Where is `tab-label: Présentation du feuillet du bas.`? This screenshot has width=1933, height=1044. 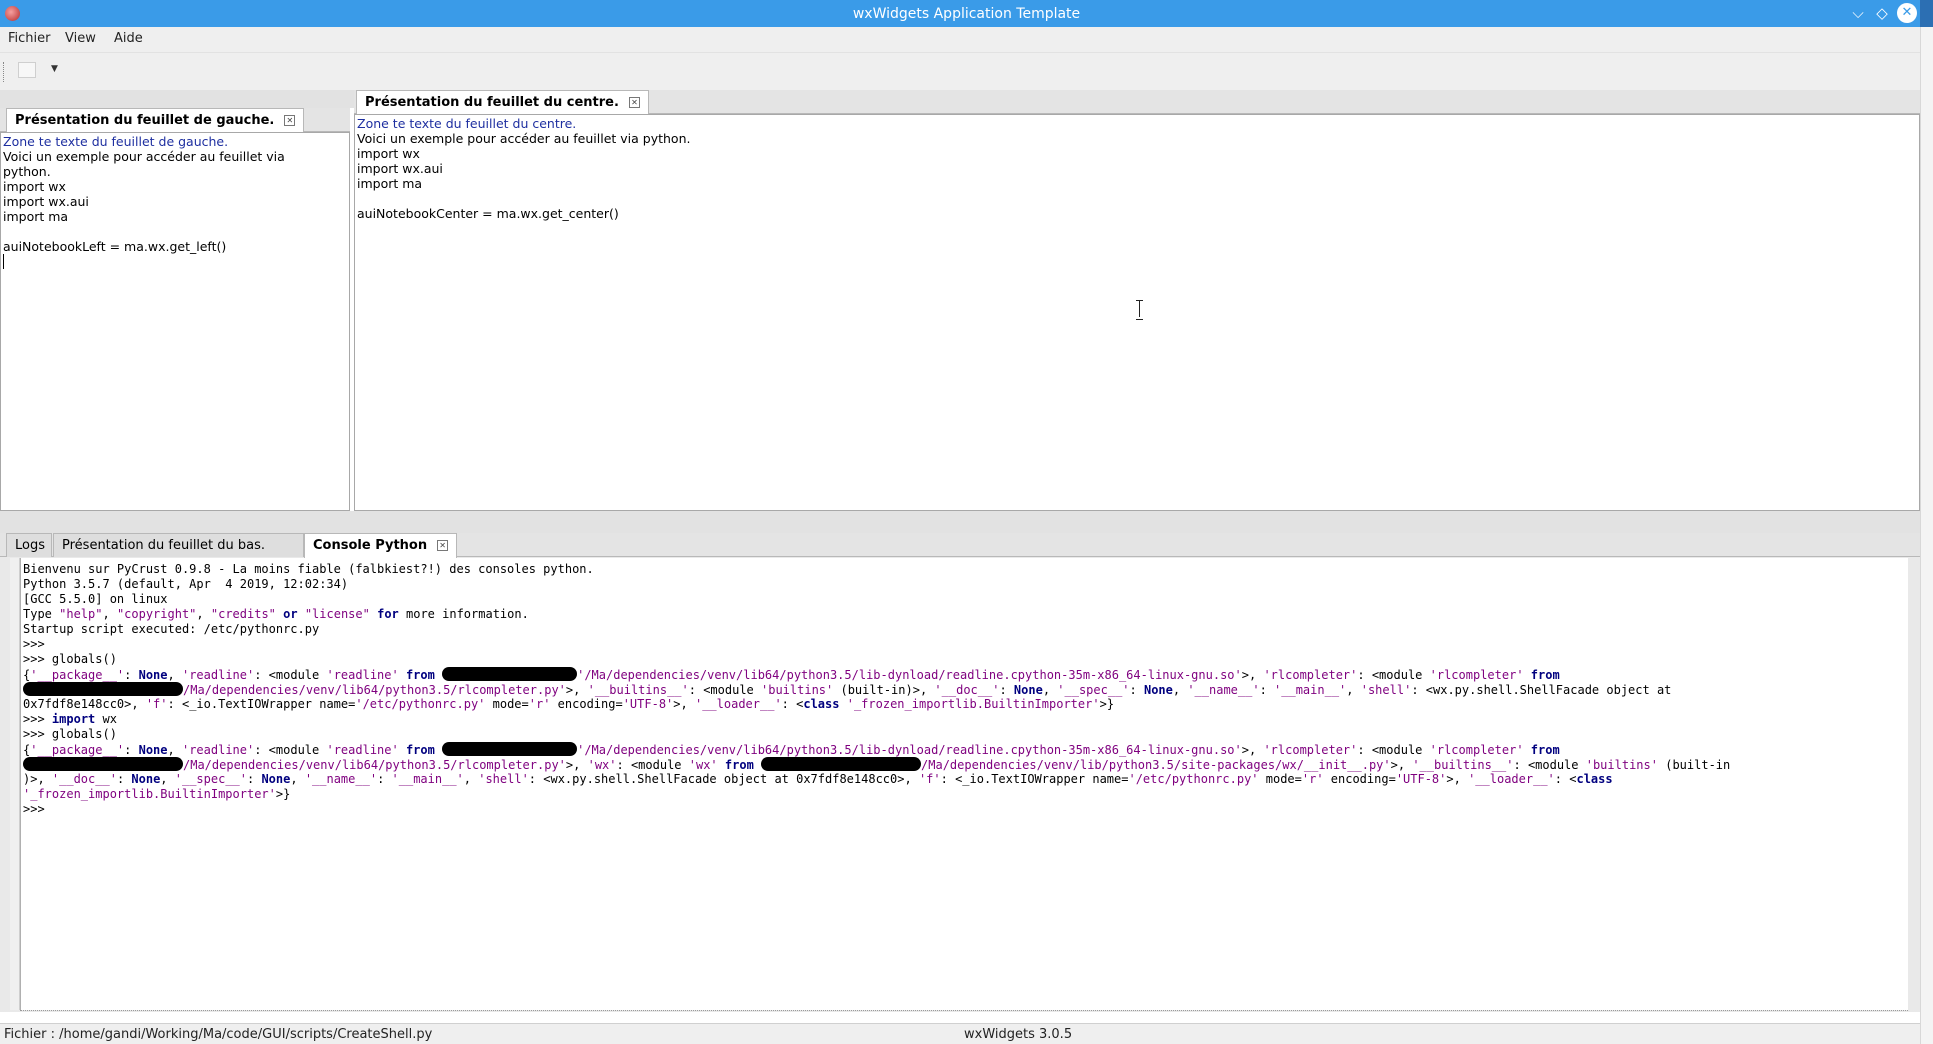
tab-label: Présentation du feuillet du bas. is located at coordinates (164, 545).